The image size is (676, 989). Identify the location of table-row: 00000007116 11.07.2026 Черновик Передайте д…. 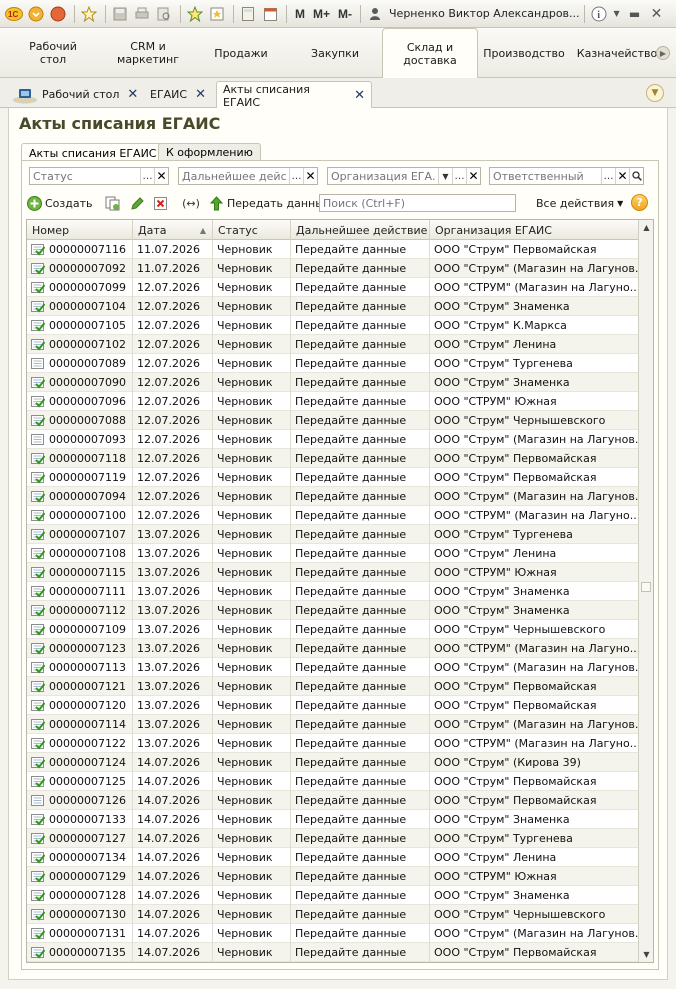
(333, 249).